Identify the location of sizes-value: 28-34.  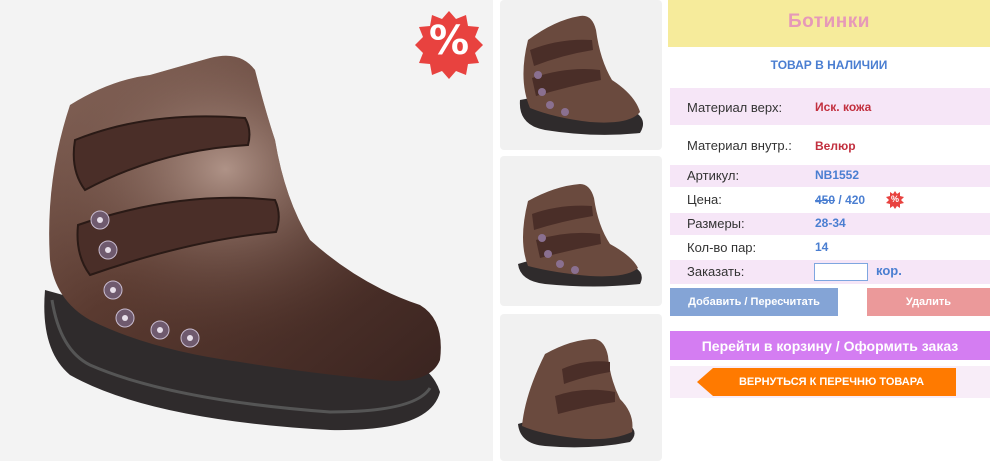
(830, 223).